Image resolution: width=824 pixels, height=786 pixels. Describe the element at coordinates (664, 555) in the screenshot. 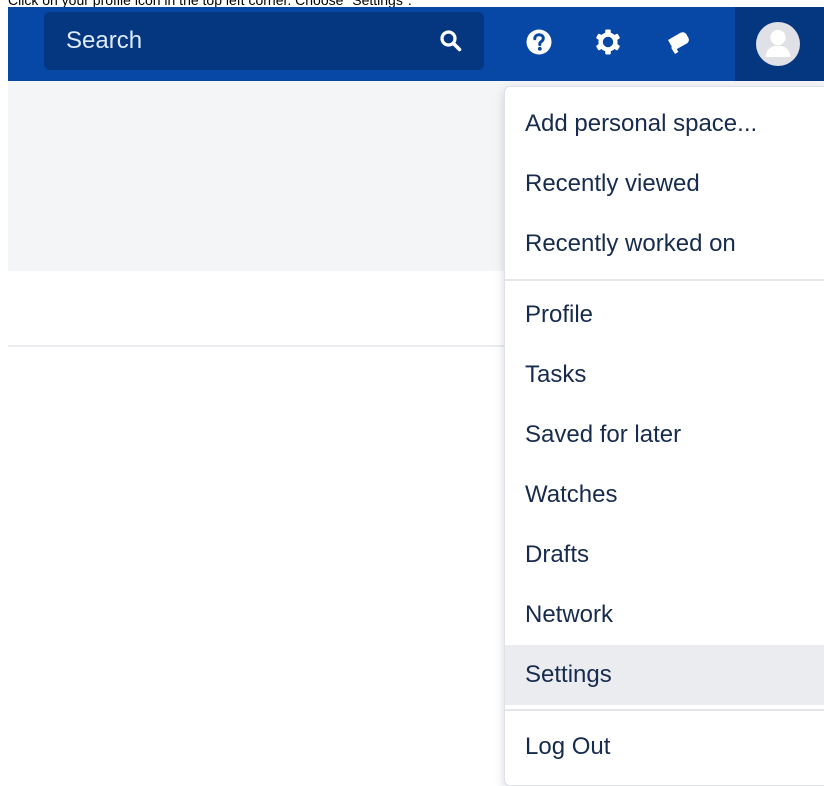

I see `menu-item-drafts: Drafts` at that location.